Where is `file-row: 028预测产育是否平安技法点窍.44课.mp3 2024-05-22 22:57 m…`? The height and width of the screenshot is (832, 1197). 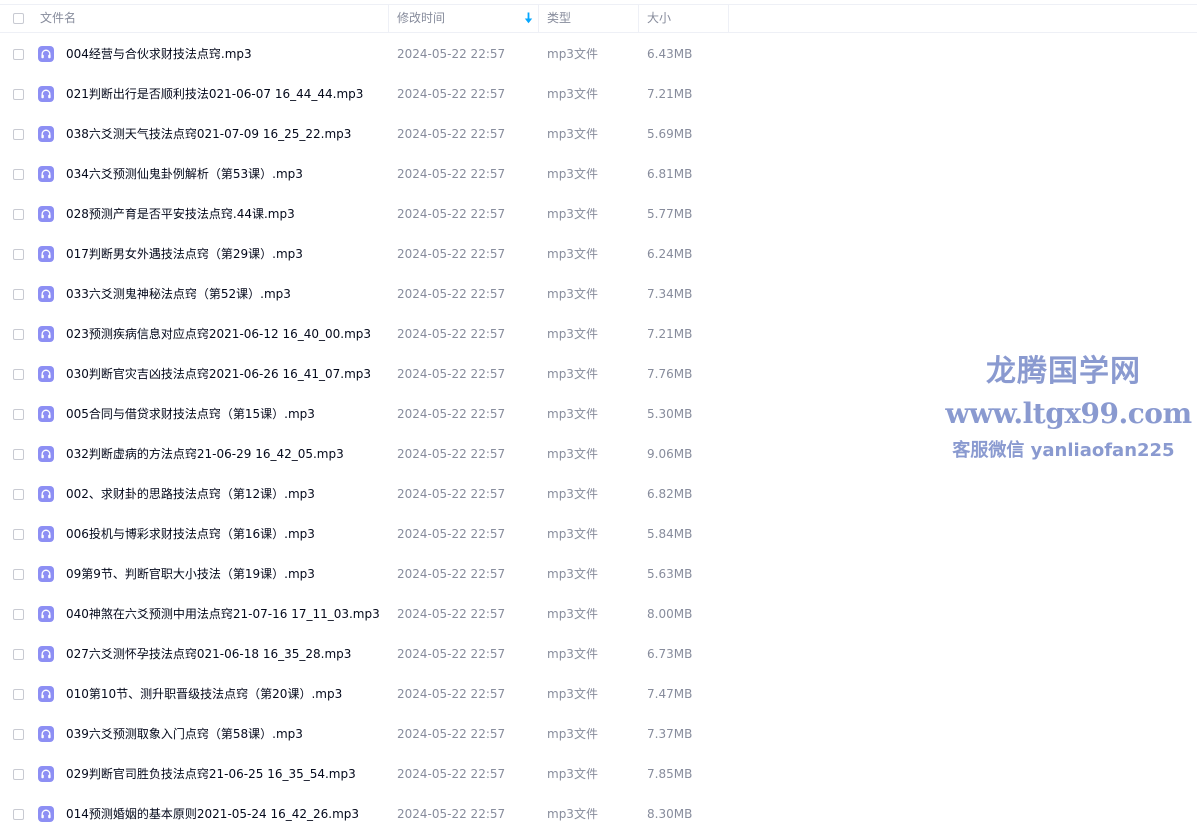 file-row: 028预测产育是否平安技法点窍.44课.mp3 2024-05-22 22:57 m… is located at coordinates (598, 214).